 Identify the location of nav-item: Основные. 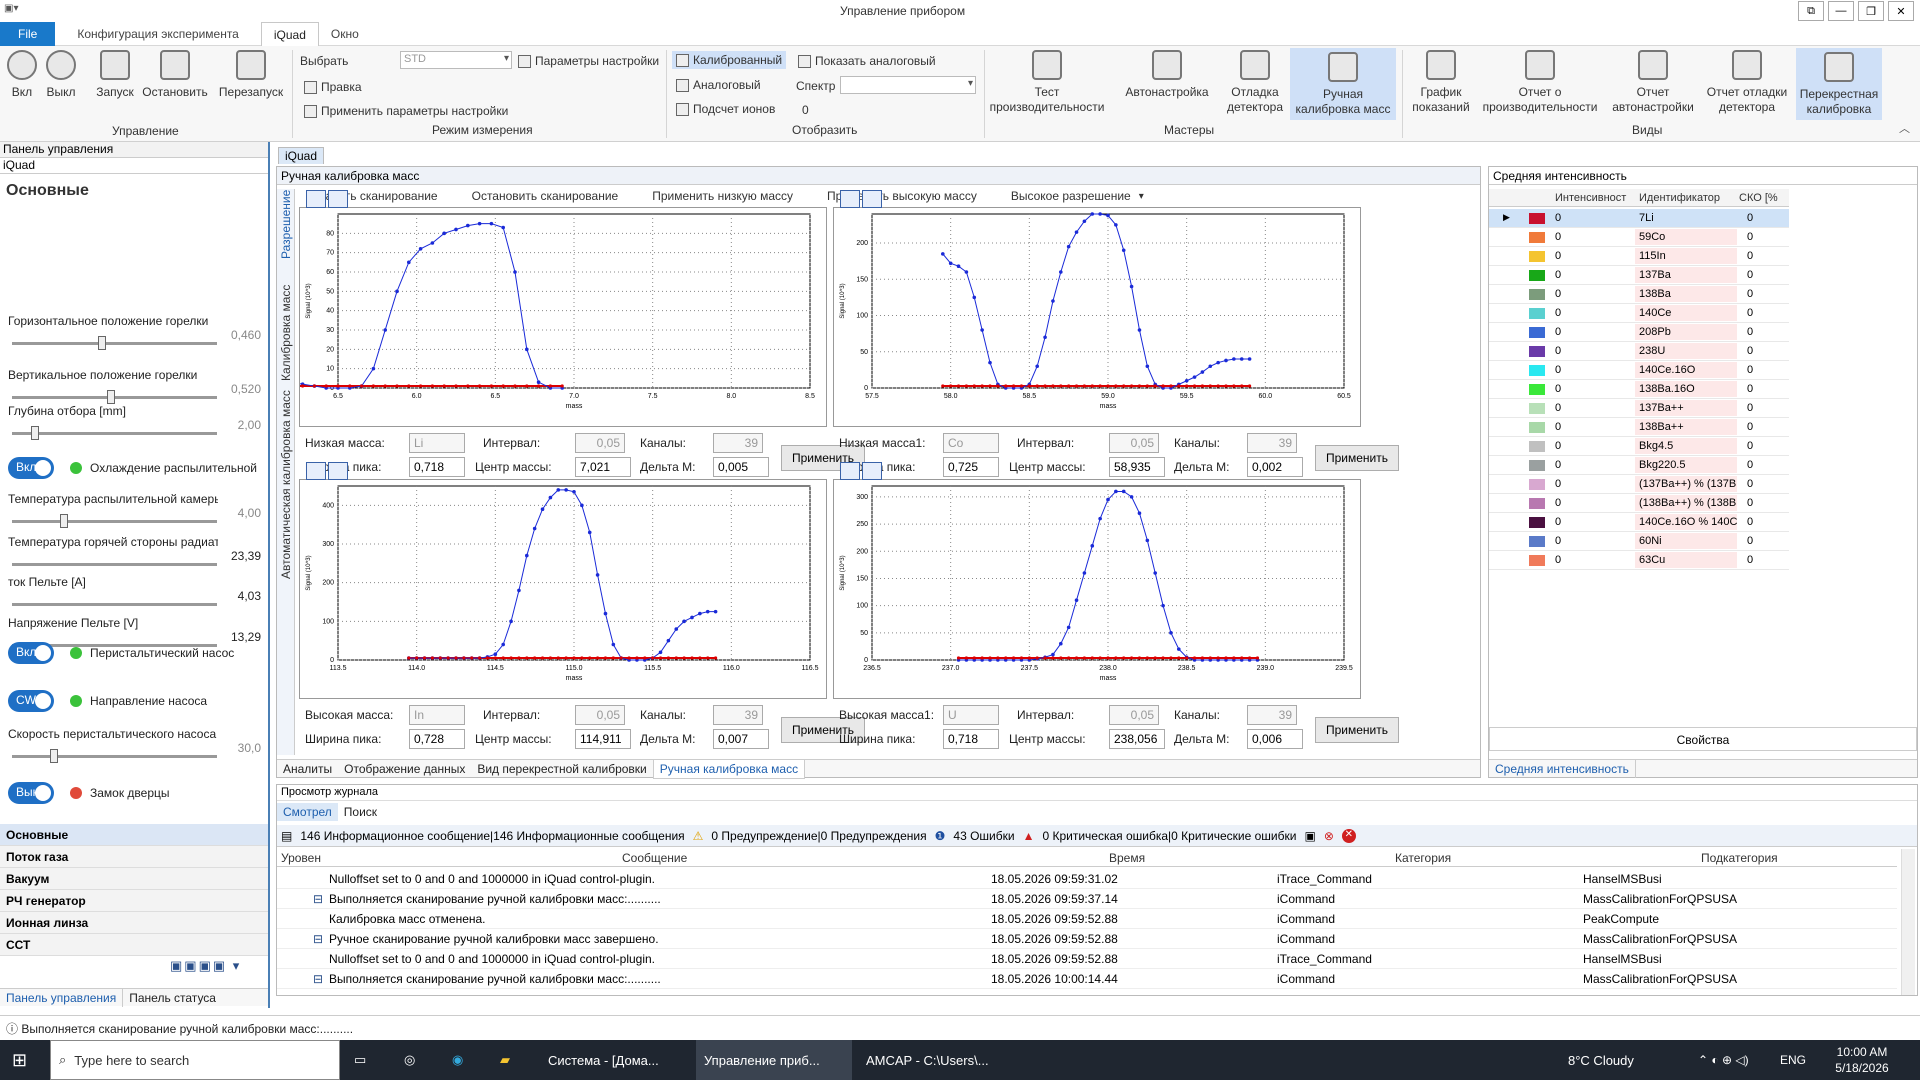
(134, 835).